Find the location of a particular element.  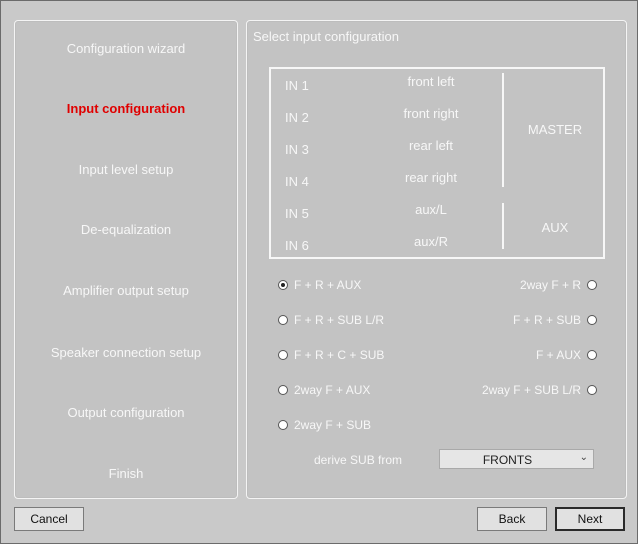

input-desc: rear right is located at coordinates (431, 177).